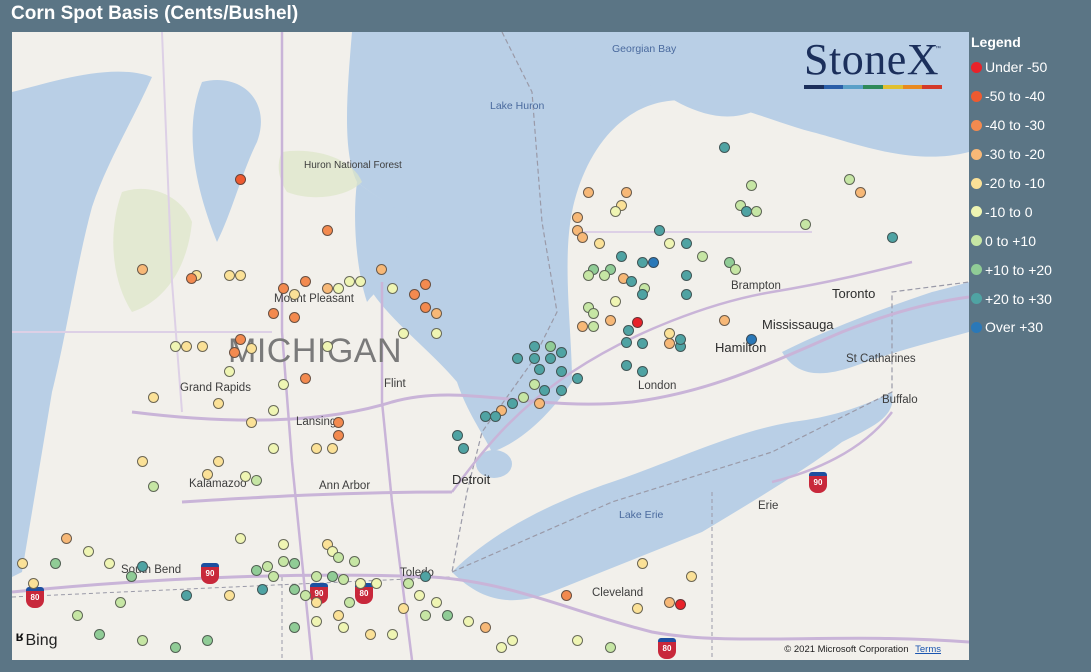 The width and height of the screenshot is (1091, 672). What do you see at coordinates (37, 640) in the screenshot?
I see `bing-attribution: ʶ Bing` at bounding box center [37, 640].